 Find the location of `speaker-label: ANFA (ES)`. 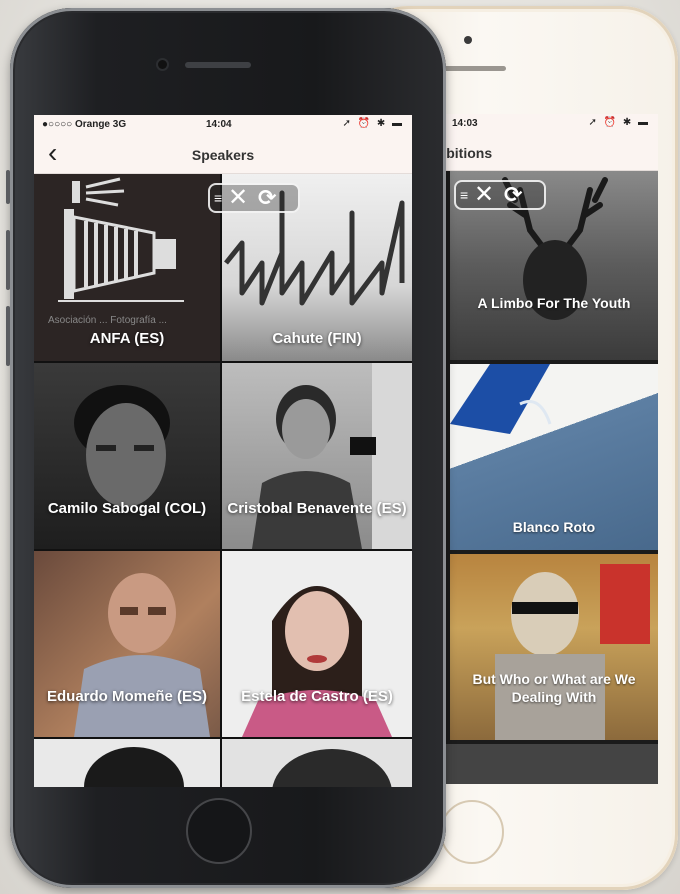

speaker-label: ANFA (ES) is located at coordinates (127, 338).